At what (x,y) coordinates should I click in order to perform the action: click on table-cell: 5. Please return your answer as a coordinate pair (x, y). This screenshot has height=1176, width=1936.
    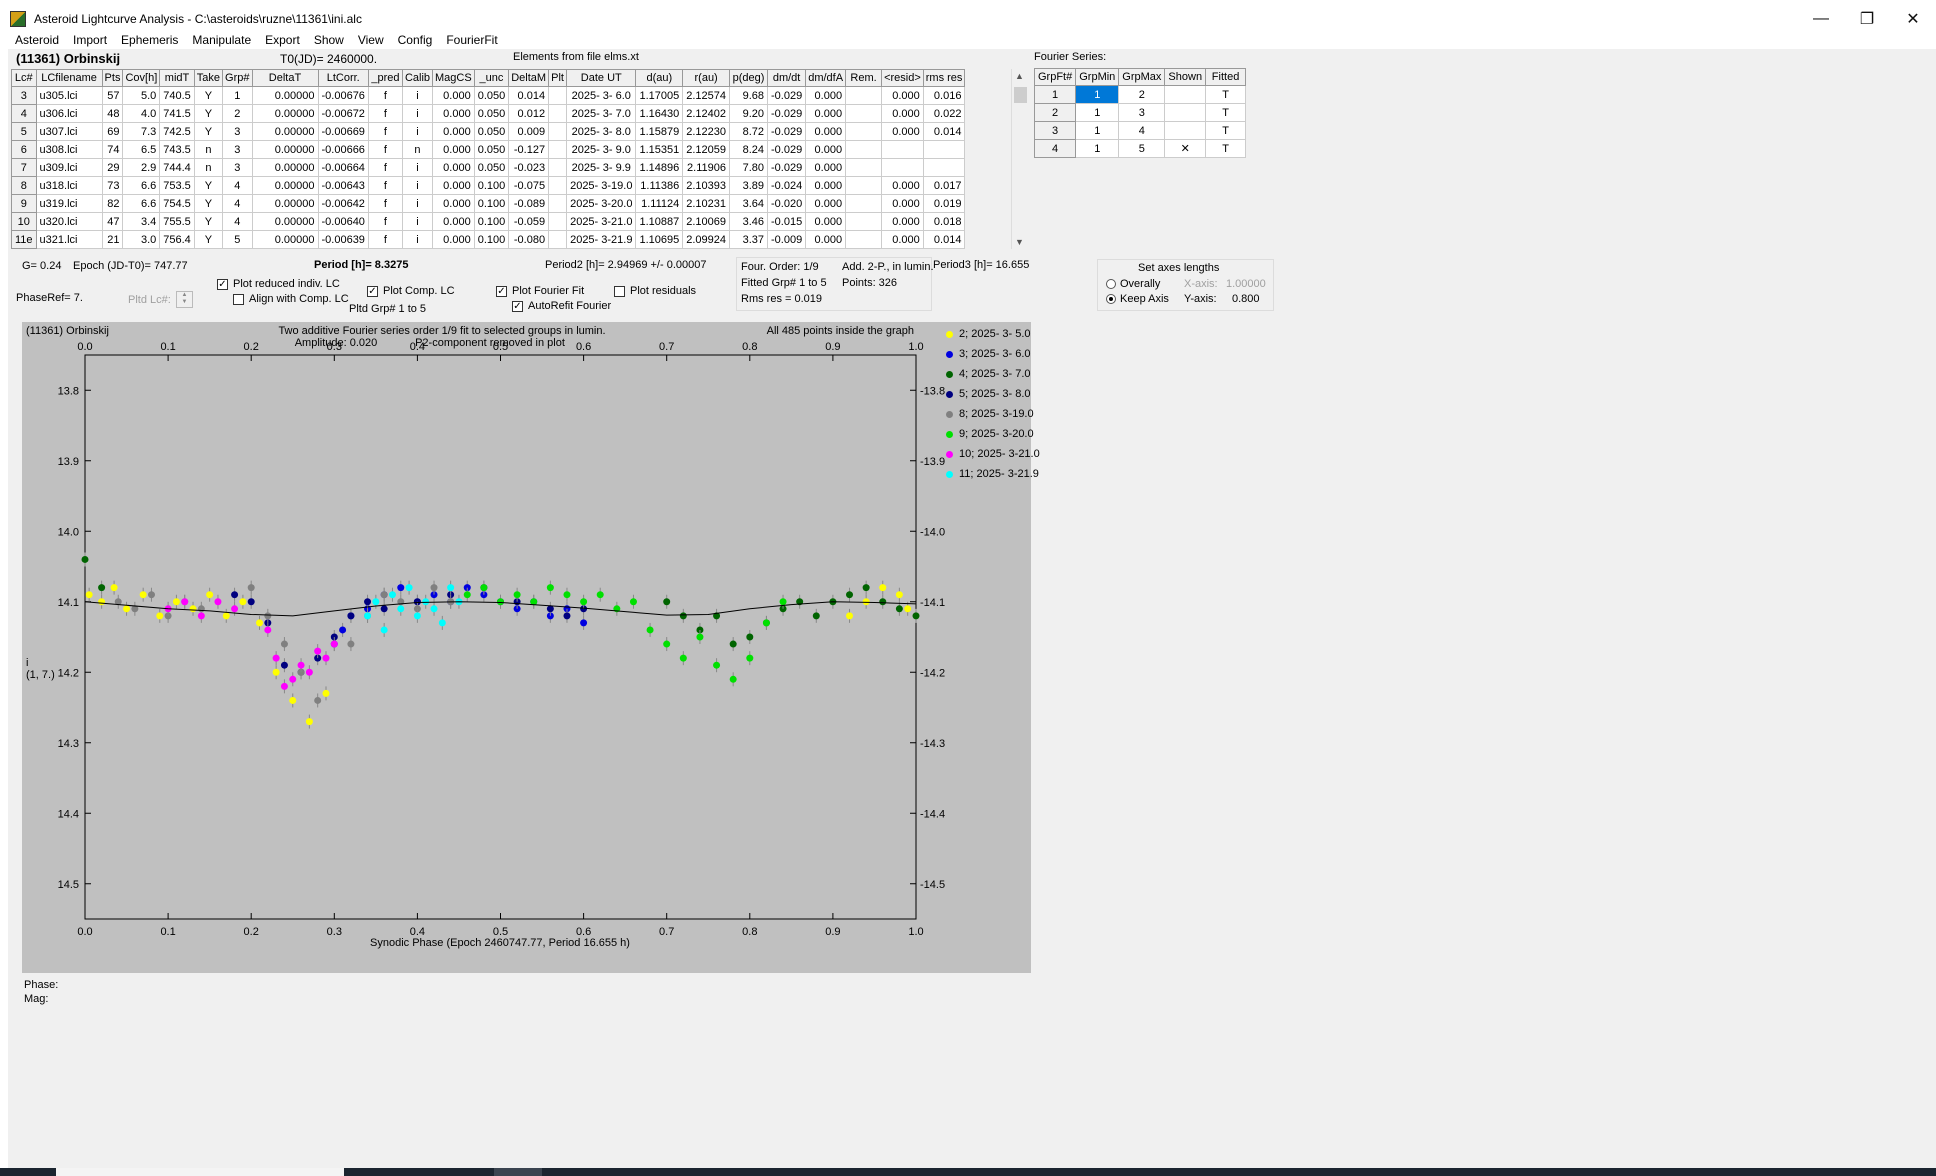
    Looking at the image, I should click on (237, 239).